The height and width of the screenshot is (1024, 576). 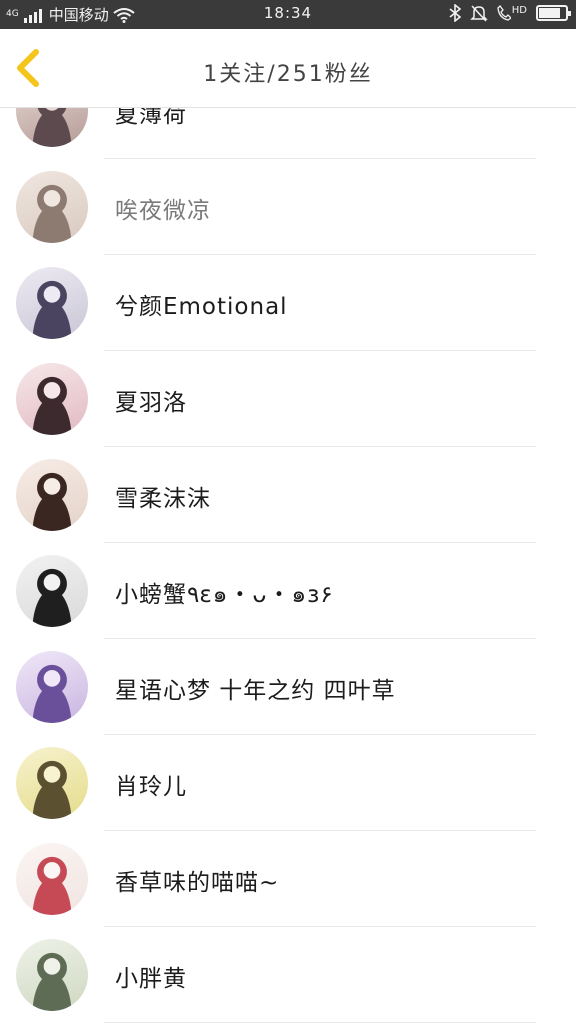 What do you see at coordinates (288, 133) in the screenshot?
I see `list-item: 夏薄荷` at bounding box center [288, 133].